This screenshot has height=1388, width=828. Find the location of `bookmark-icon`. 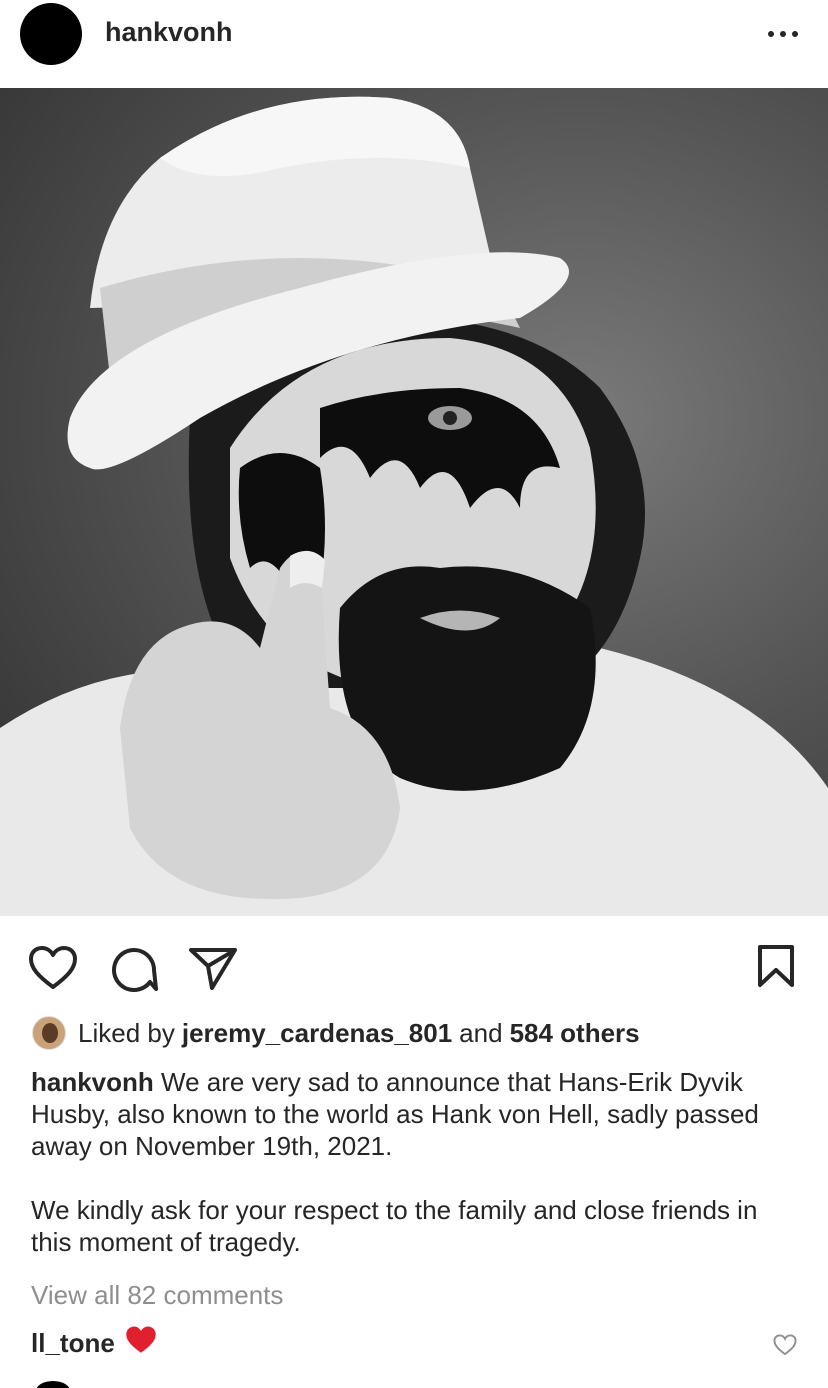

bookmark-icon is located at coordinates (776, 966).